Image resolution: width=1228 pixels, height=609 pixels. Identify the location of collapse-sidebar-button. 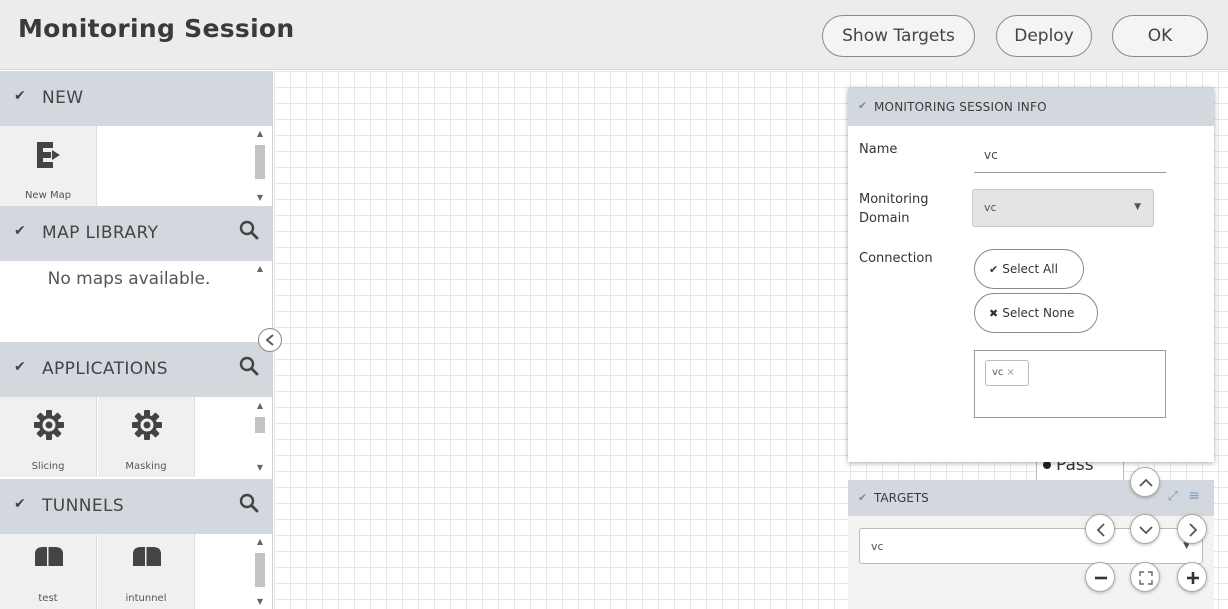
(270, 340).